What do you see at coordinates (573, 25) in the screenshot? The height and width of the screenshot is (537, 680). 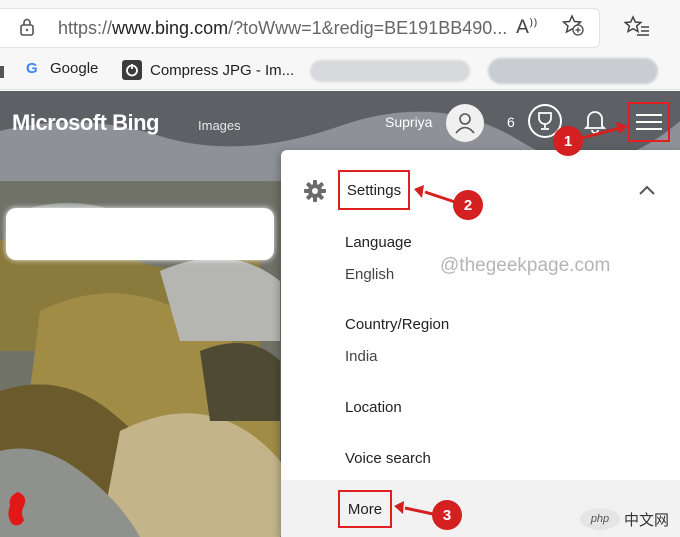 I see `add-favorite-icon` at bounding box center [573, 25].